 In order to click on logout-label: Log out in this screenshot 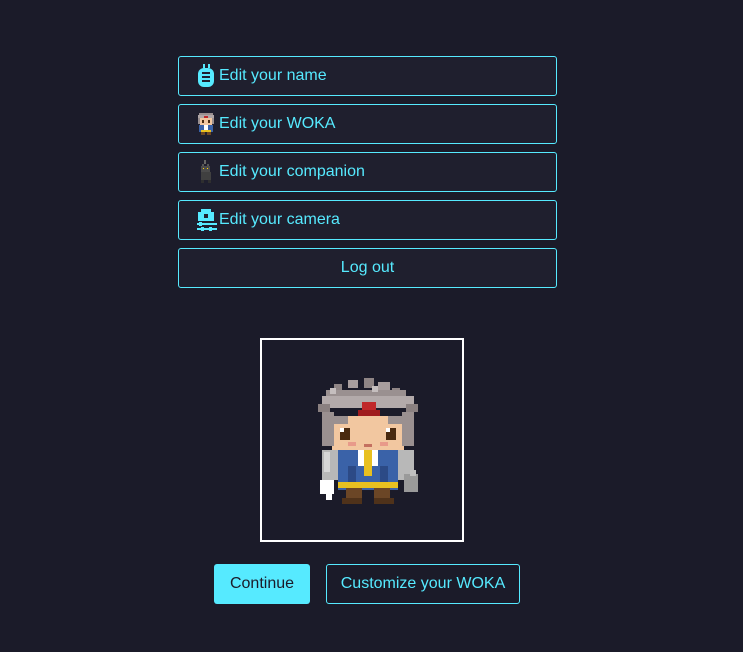, I will do `click(367, 267)`.